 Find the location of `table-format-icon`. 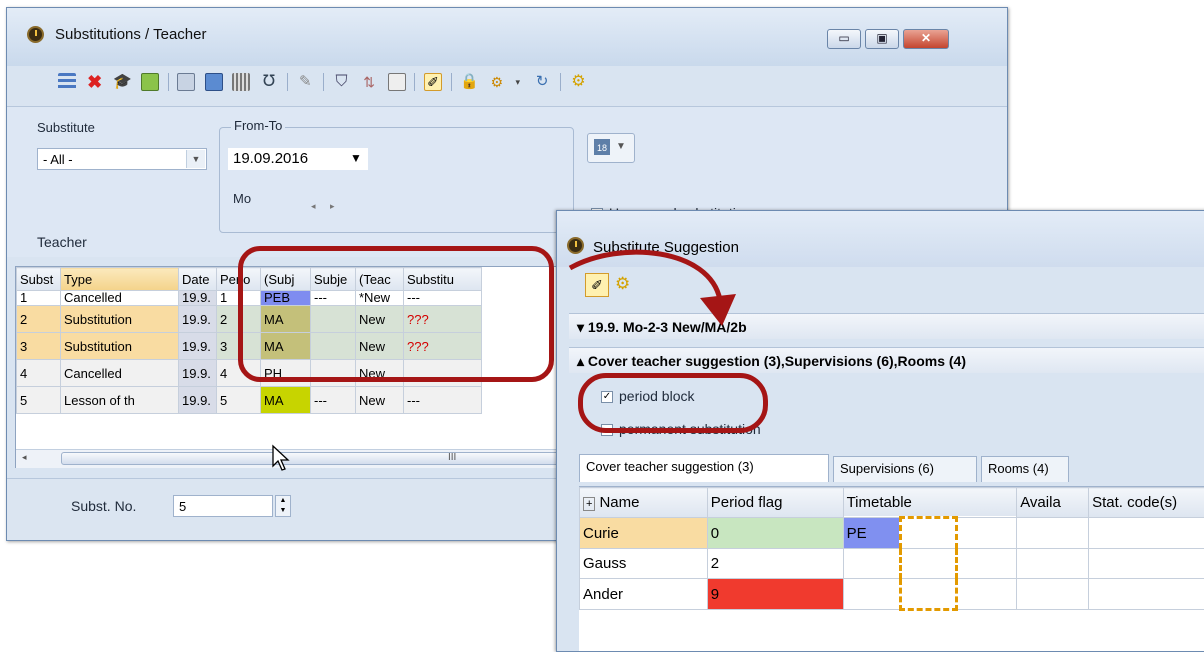

table-format-icon is located at coordinates (397, 82).